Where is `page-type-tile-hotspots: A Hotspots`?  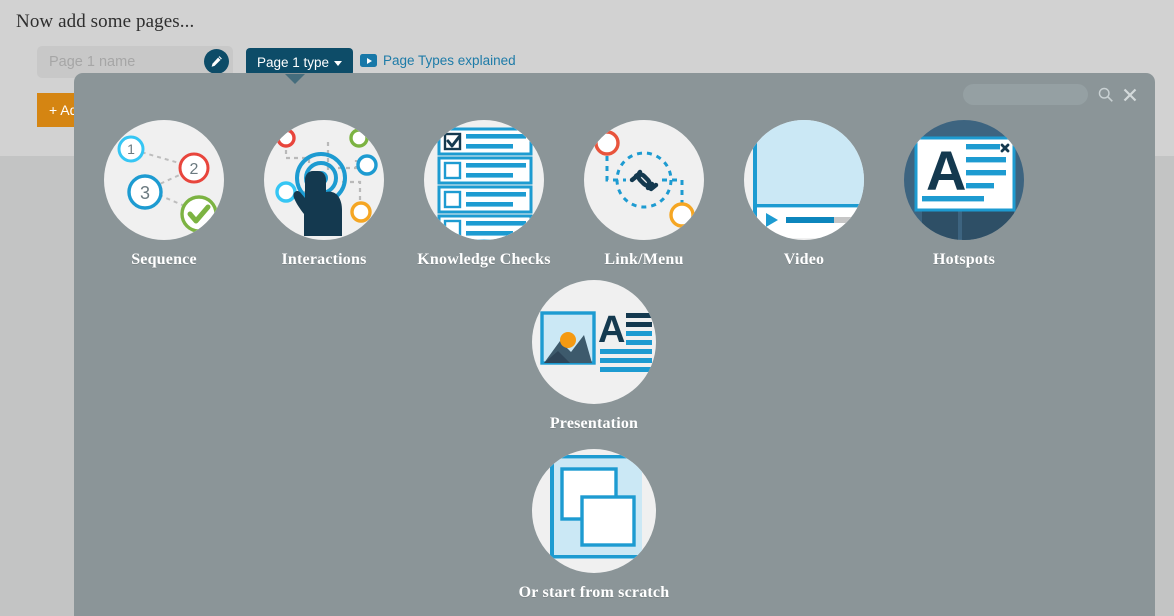 page-type-tile-hotspots: A Hotspots is located at coordinates (964, 194).